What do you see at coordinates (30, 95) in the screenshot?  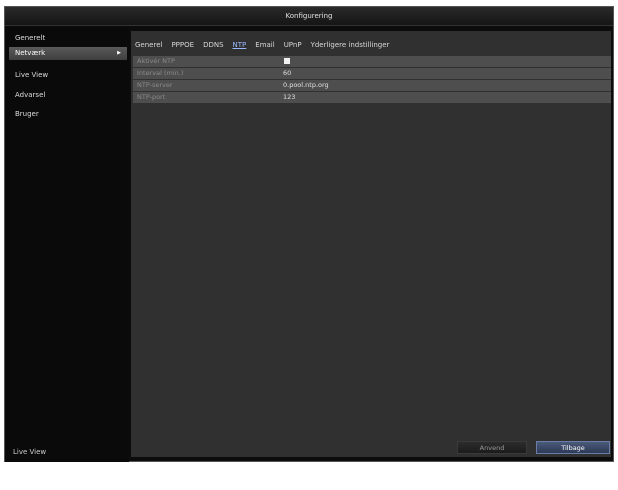 I see `sidebar-item-label: Advarsel` at bounding box center [30, 95].